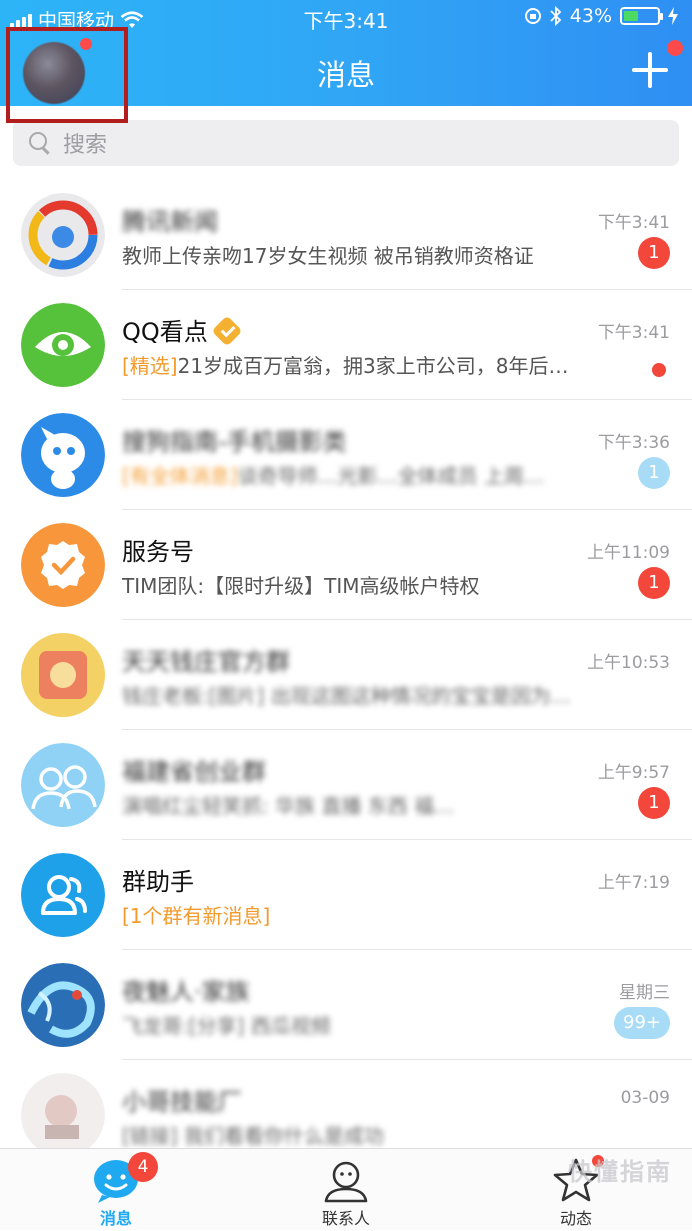 This screenshot has height=1231, width=692. I want to click on conversation-time: 上午11:09, so click(628, 553).